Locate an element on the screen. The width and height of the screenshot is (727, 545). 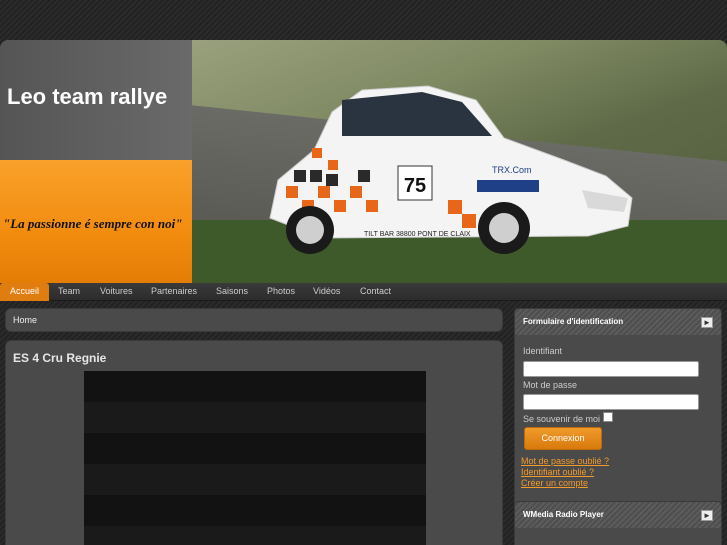
race-number: 75 is located at coordinates (415, 186).